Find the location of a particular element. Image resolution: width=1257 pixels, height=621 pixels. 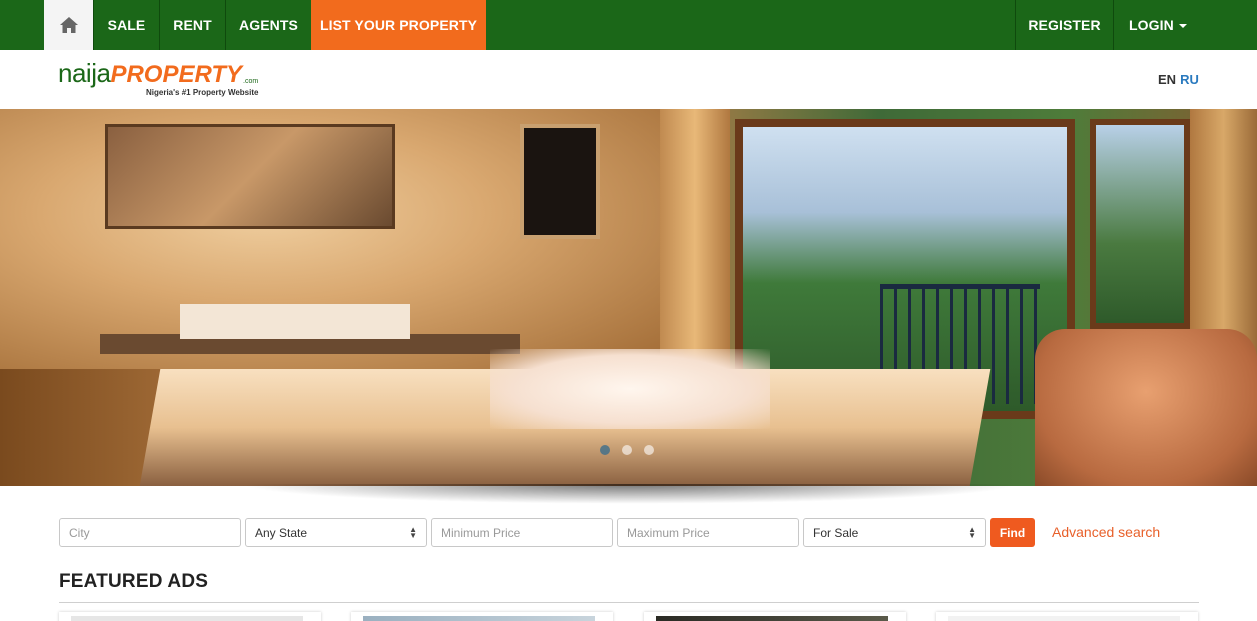

chevron-down-icon is located at coordinates (1182, 26).